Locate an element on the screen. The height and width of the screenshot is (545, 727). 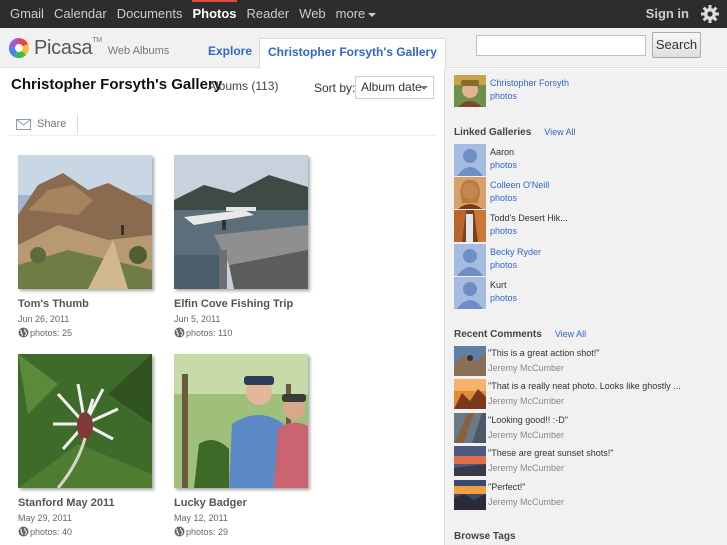
album-date: Jun 5, 2011 is located at coordinates (197, 319).